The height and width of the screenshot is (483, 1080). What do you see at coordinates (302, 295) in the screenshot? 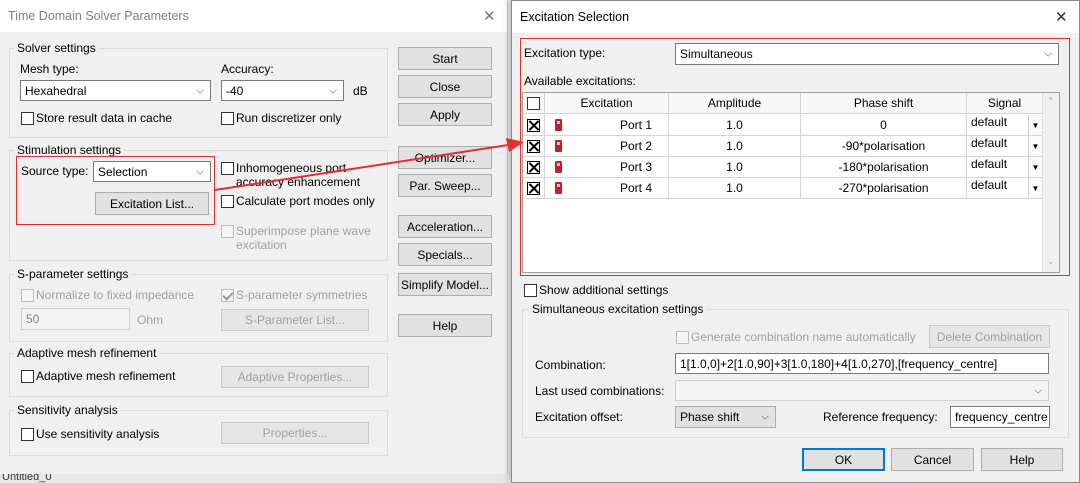
I see `sparameter-symmetries-label: S-parameter symmetries` at bounding box center [302, 295].